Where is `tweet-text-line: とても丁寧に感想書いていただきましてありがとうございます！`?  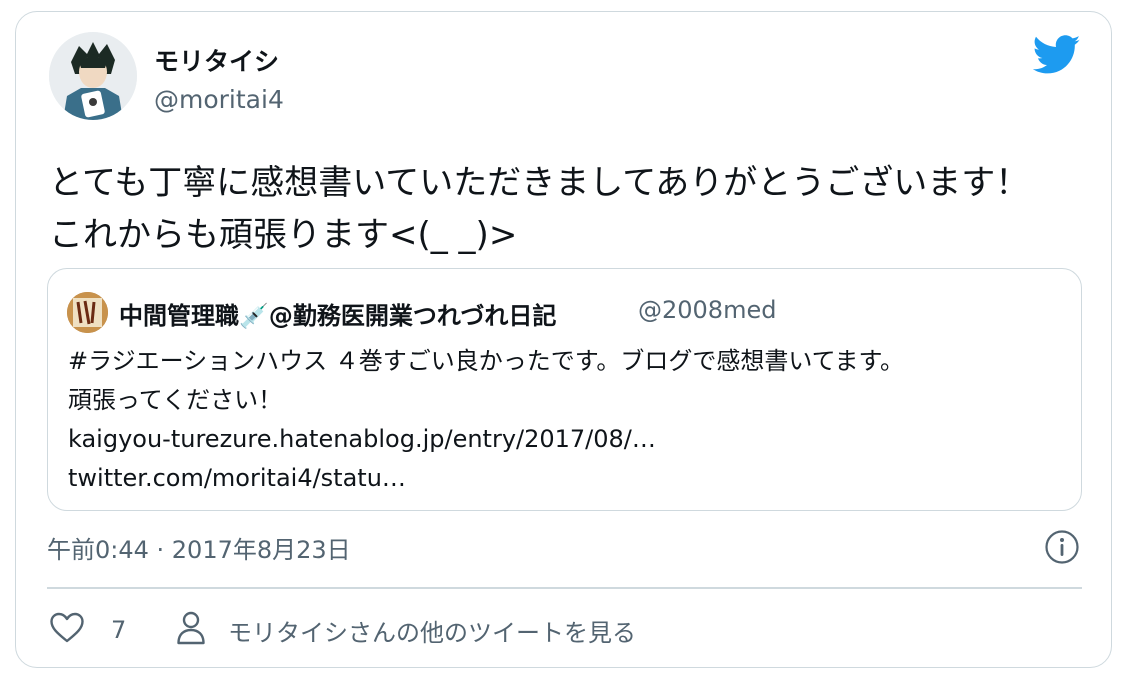 tweet-text-line: とても丁寧に感想書いていただきましてありがとうございます！ is located at coordinates (539, 183).